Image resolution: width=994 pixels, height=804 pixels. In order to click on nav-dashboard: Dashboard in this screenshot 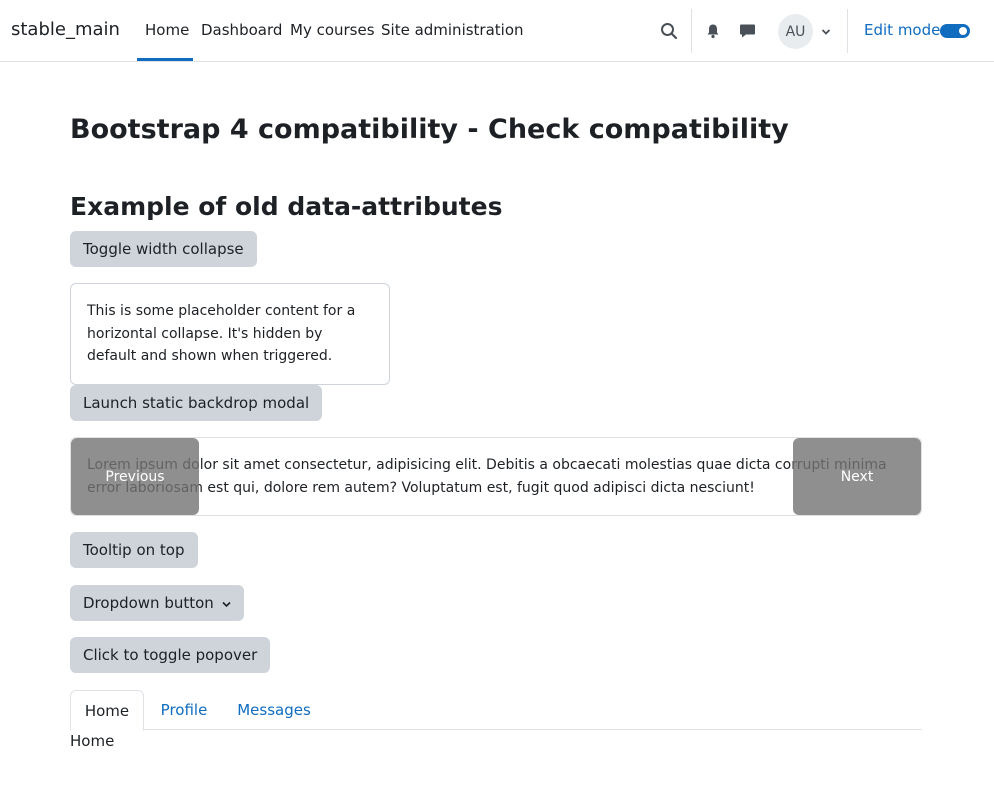, I will do `click(241, 30)`.